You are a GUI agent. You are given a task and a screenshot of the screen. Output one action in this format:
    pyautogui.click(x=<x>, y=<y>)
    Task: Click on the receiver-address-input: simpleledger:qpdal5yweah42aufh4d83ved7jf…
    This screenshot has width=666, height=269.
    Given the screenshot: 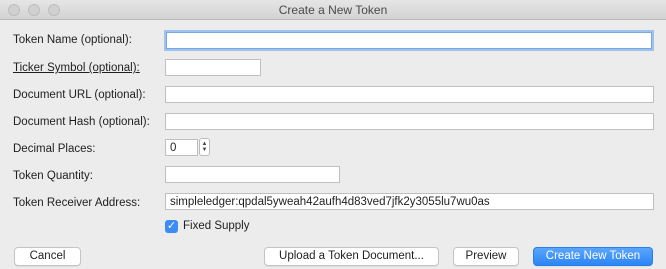 What is the action you would take?
    pyautogui.click(x=409, y=201)
    